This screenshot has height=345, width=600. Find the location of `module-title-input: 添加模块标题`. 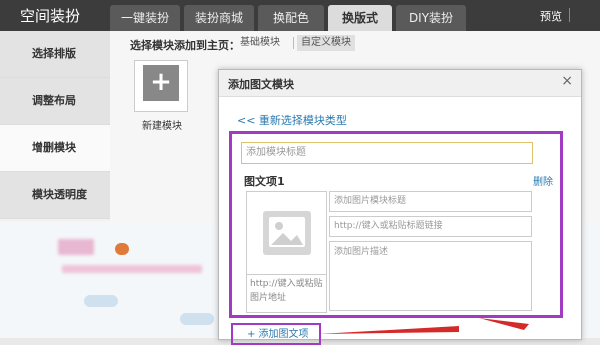

module-title-input: 添加模块标题 is located at coordinates (387, 153).